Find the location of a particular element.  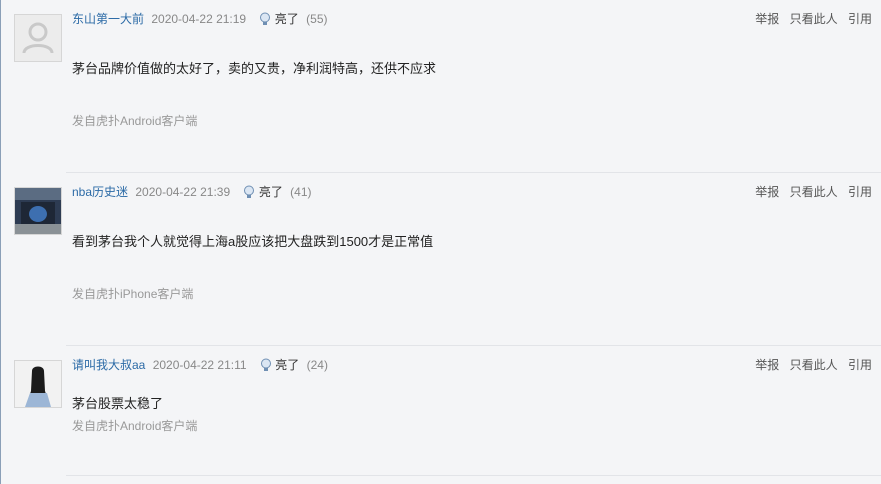

post-time: 2020-04-22 21:11 is located at coordinates (199, 365).